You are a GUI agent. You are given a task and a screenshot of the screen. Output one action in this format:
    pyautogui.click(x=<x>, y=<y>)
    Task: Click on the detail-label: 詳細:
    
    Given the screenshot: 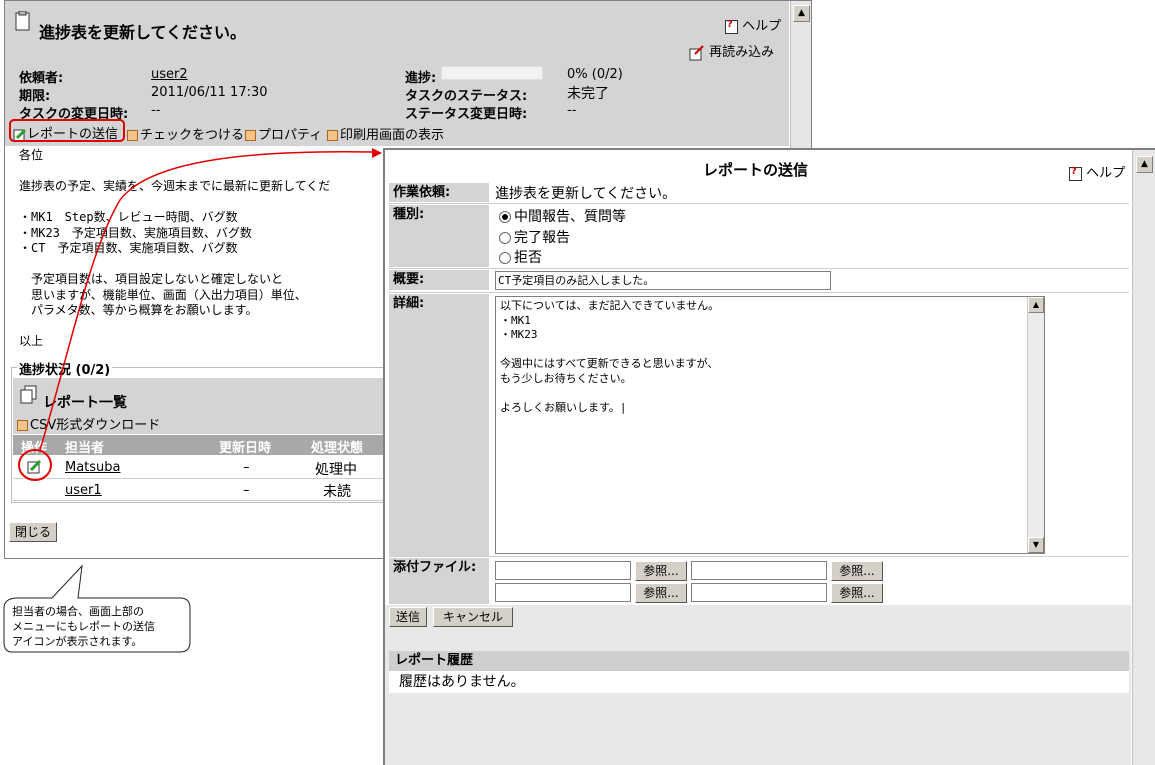 What is the action you would take?
    pyautogui.click(x=439, y=425)
    